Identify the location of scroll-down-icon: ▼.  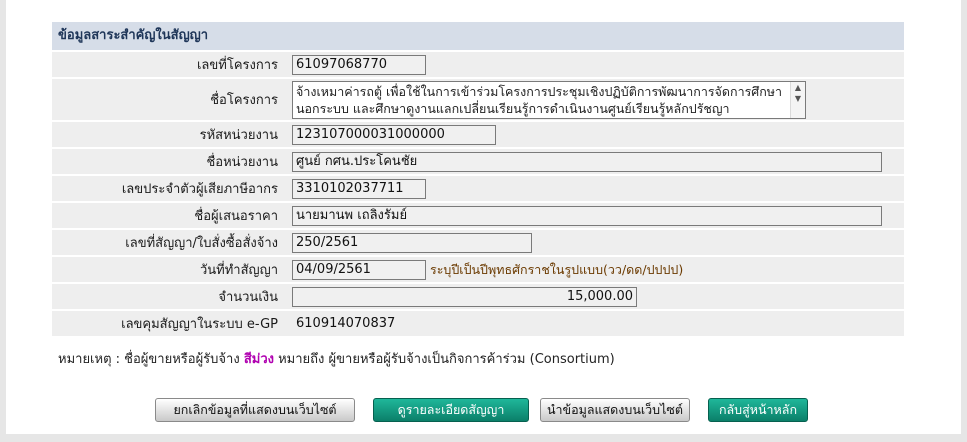
(798, 98).